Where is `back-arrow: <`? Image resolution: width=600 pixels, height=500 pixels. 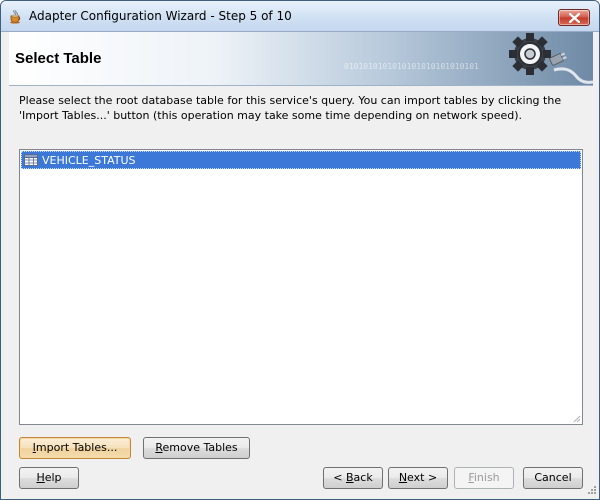
back-arrow: < is located at coordinates (339, 477).